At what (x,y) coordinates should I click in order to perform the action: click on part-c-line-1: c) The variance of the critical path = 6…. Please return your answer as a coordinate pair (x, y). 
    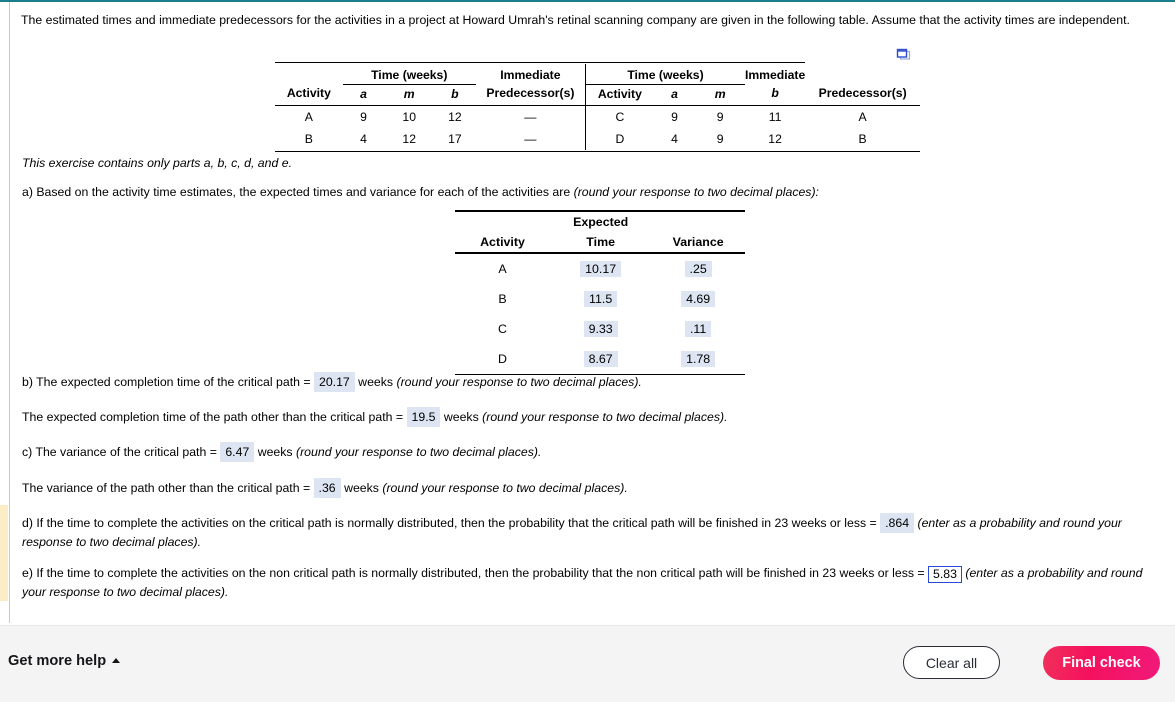
    Looking at the image, I should click on (281, 452).